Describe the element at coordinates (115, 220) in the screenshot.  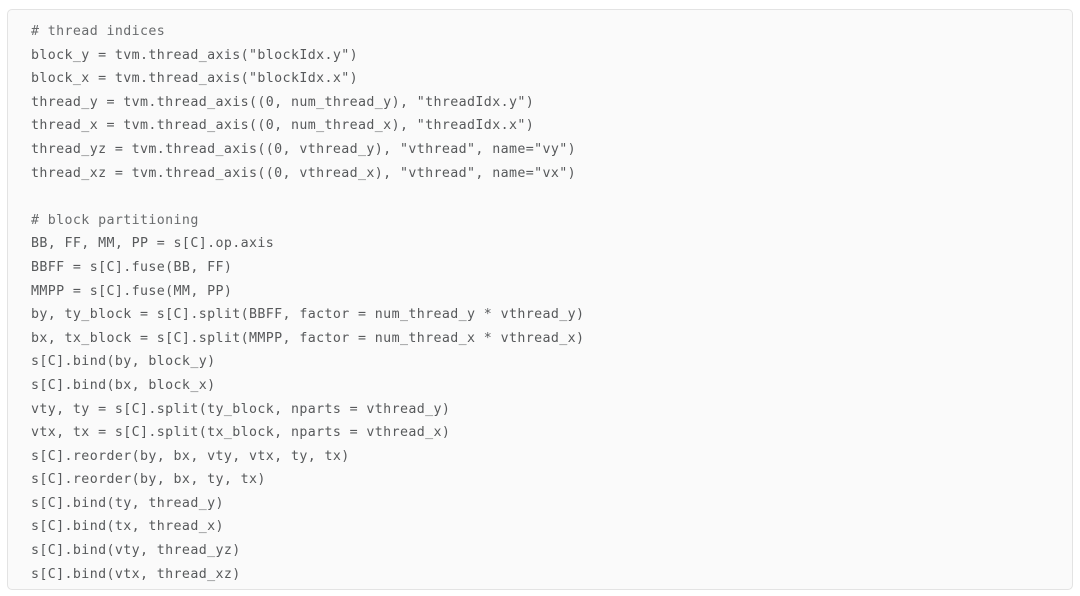
I see `code-line: # block partitioning` at that location.